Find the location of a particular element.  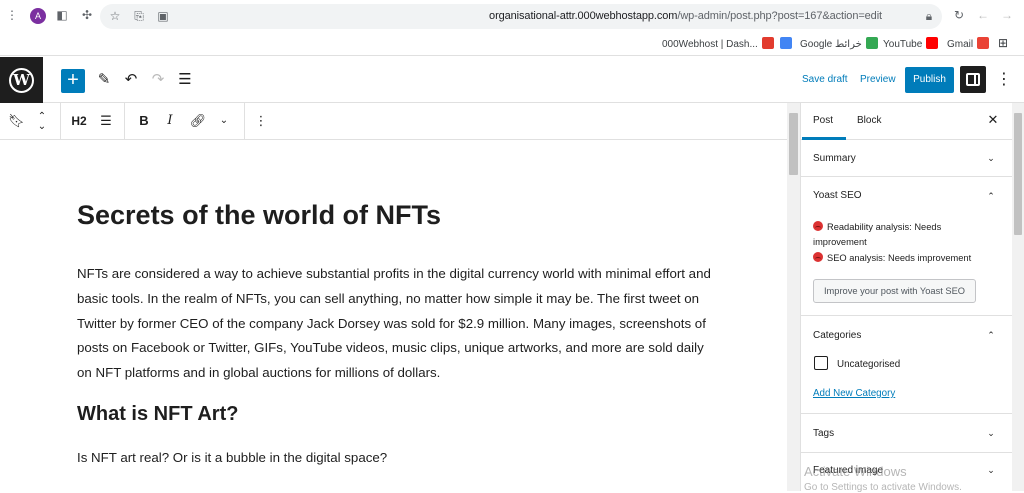

bookmark-gmail: Gmail is located at coordinates (968, 43).